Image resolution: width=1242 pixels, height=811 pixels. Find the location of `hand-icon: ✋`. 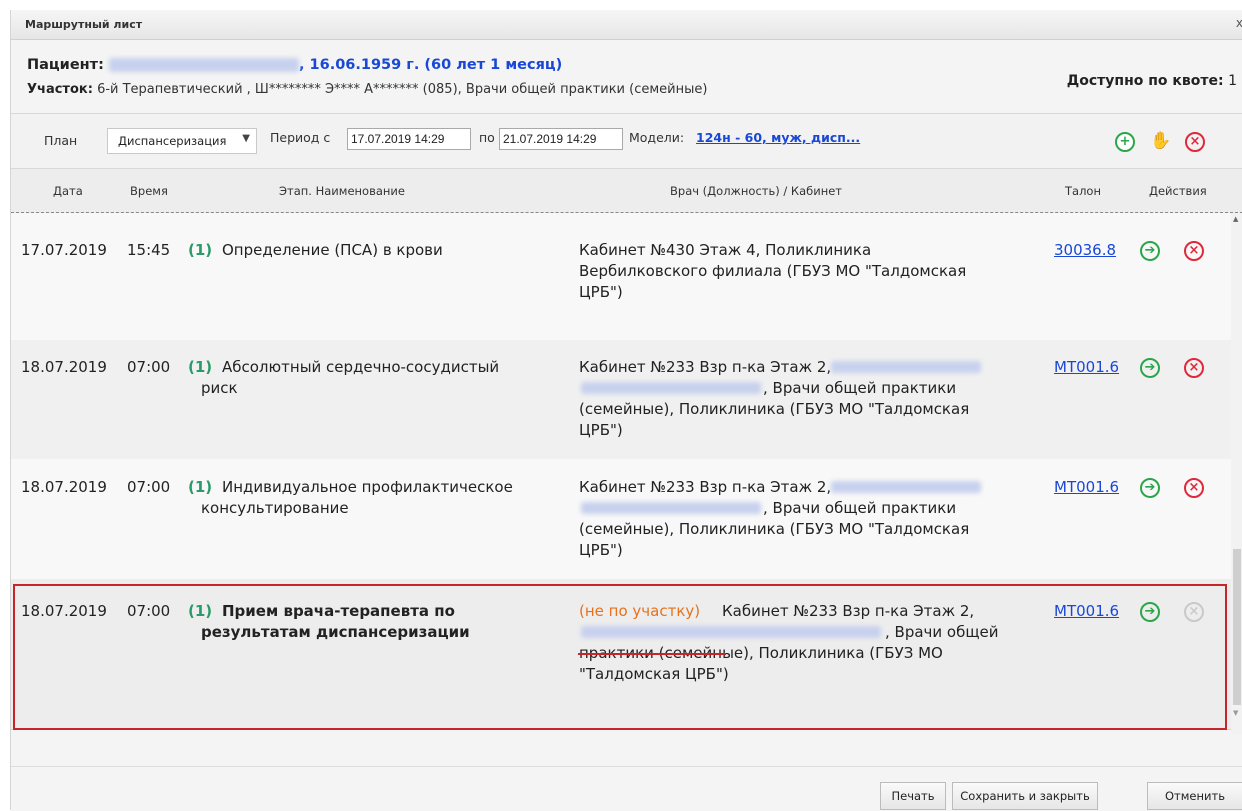

hand-icon: ✋ is located at coordinates (1160, 141).